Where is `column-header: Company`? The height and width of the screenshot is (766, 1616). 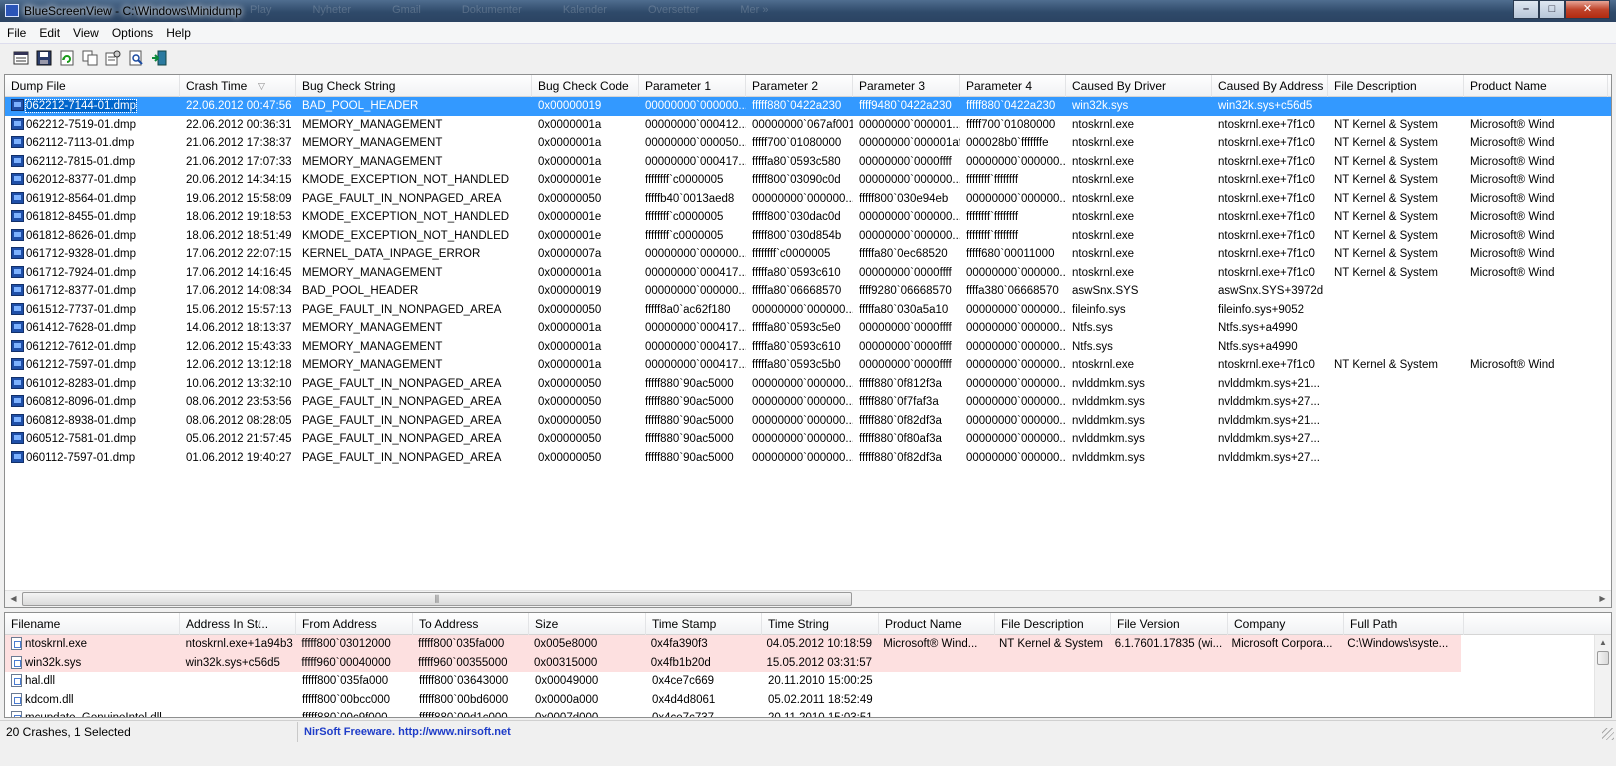
column-header: Company is located at coordinates (1286, 624).